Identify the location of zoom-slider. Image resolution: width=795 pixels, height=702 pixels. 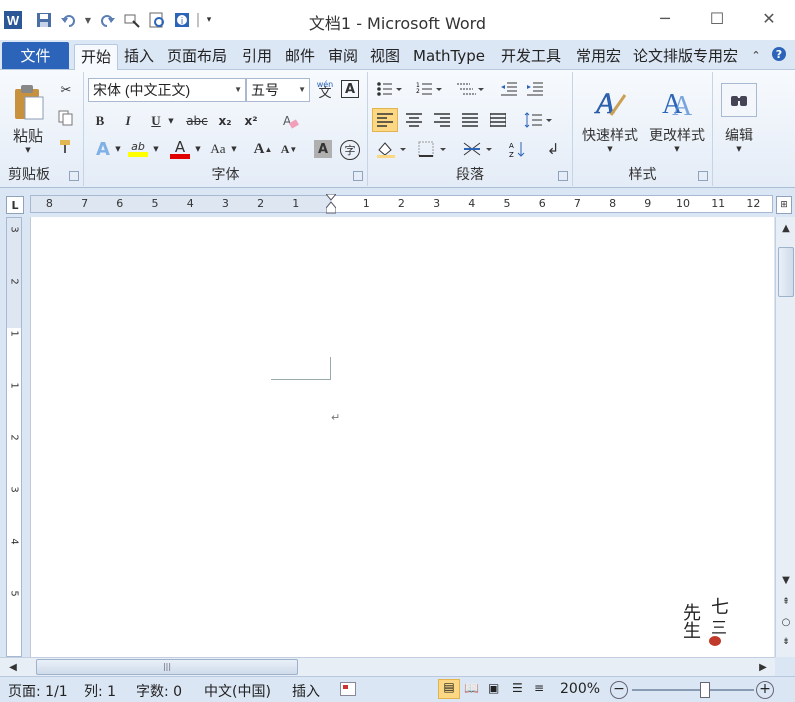
(693, 690).